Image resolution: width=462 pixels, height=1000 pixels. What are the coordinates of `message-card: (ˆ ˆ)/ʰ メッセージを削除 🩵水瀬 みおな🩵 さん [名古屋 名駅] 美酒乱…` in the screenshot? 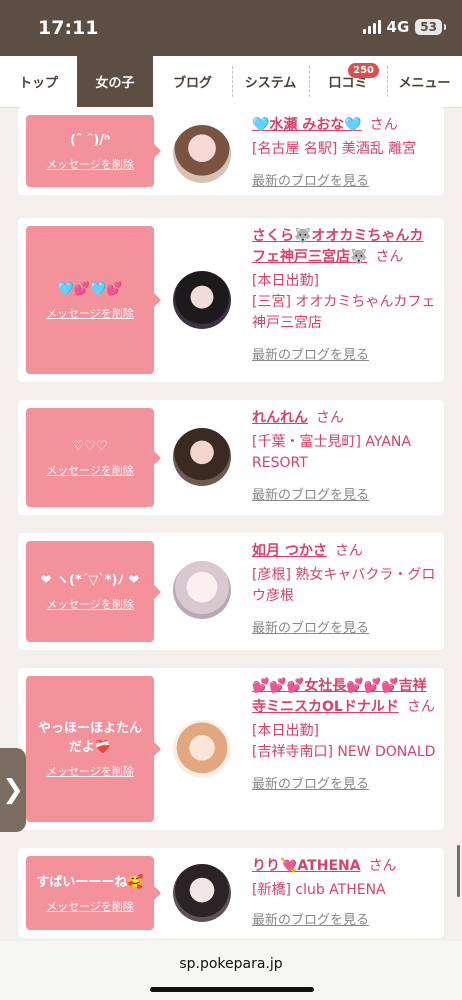 It's located at (231, 151).